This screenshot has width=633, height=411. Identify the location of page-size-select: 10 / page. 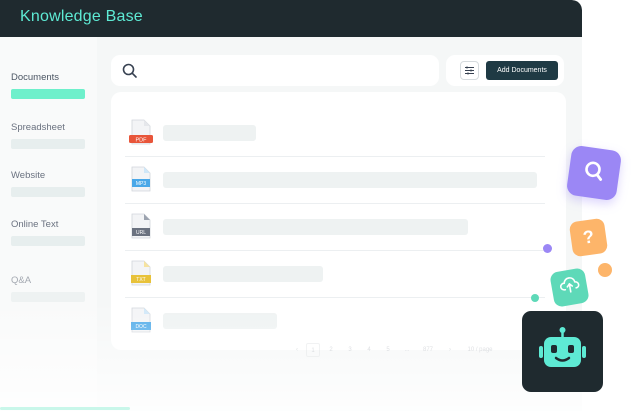
(480, 350).